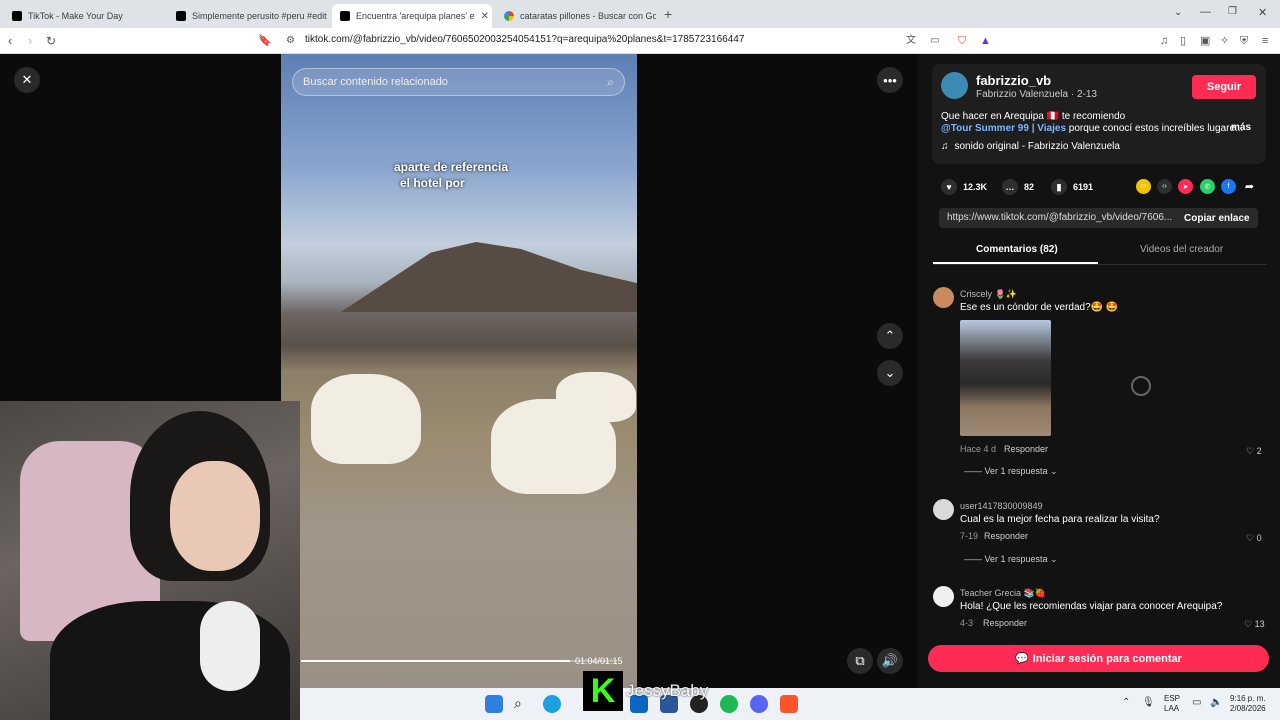  Describe the element at coordinates (1164, 186) in the screenshot. I see `embed-icon: ‹›` at that location.